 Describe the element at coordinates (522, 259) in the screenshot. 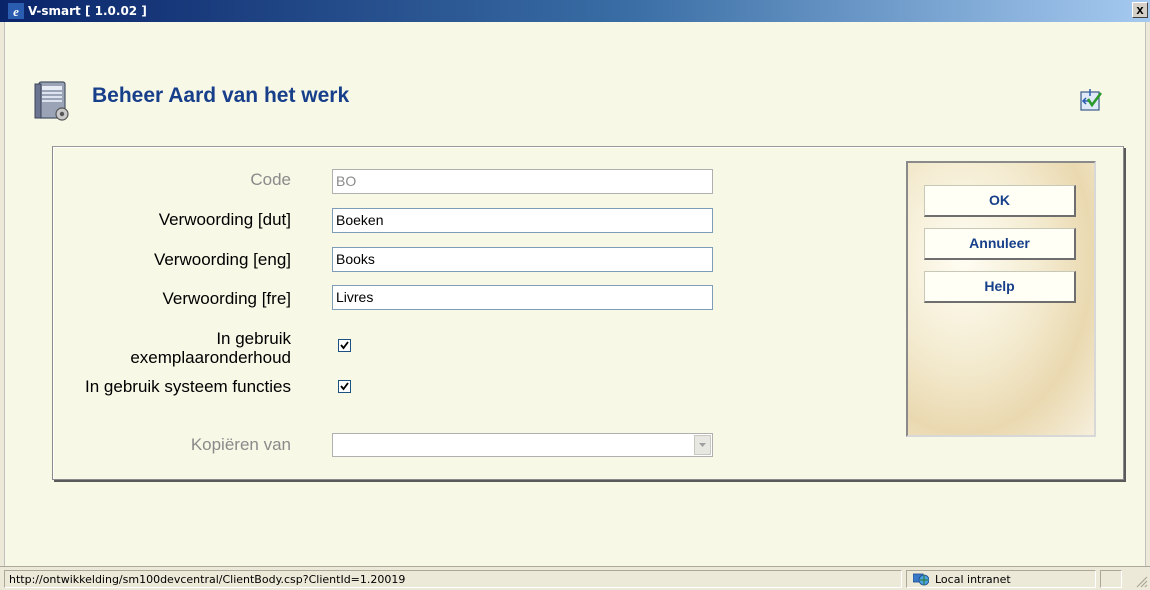

I see `eng-field: Books` at that location.